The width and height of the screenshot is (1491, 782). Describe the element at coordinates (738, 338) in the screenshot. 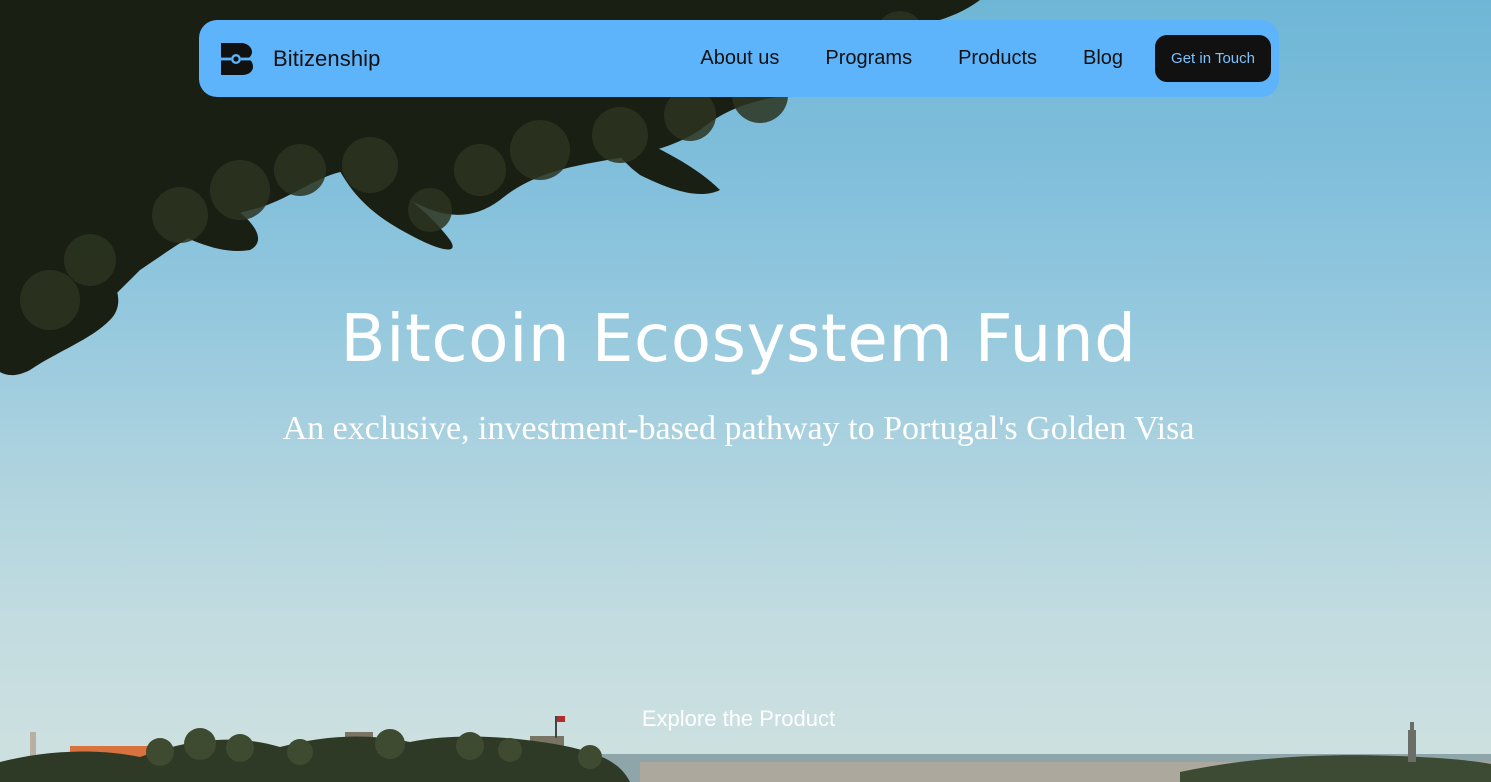

I see `hero-title: Bitcoin Ecosystem Fund` at that location.